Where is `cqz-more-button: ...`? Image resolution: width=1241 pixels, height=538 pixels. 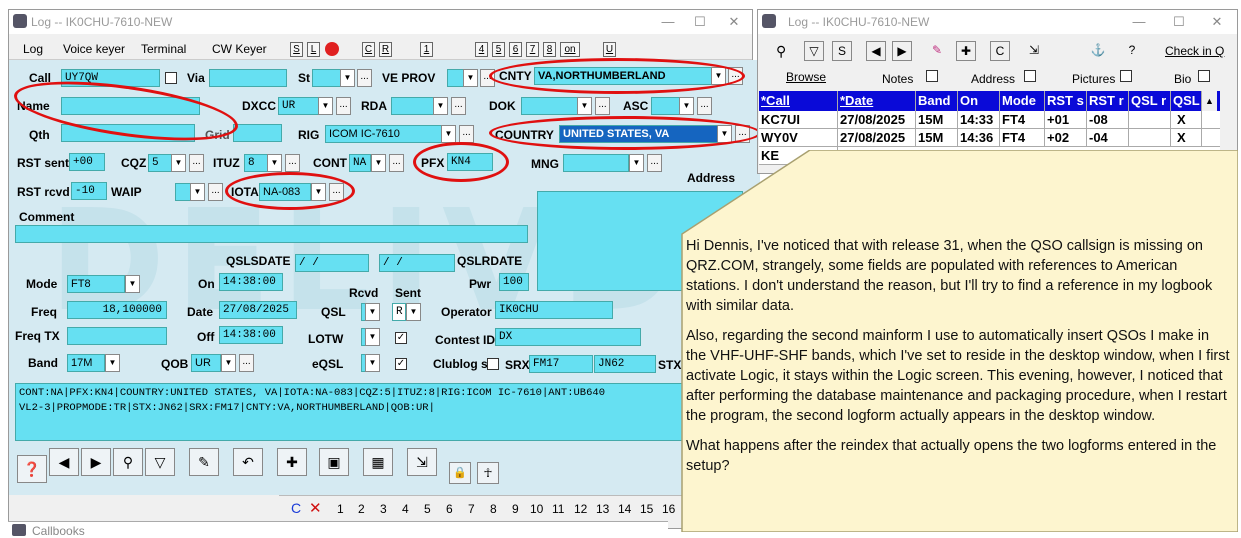
cqz-more-button: ... is located at coordinates (196, 163).